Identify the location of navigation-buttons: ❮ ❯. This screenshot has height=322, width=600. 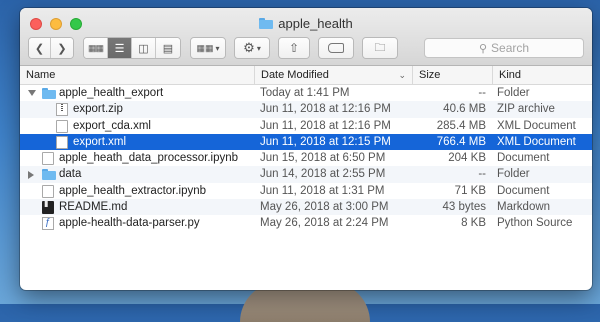
(51, 48).